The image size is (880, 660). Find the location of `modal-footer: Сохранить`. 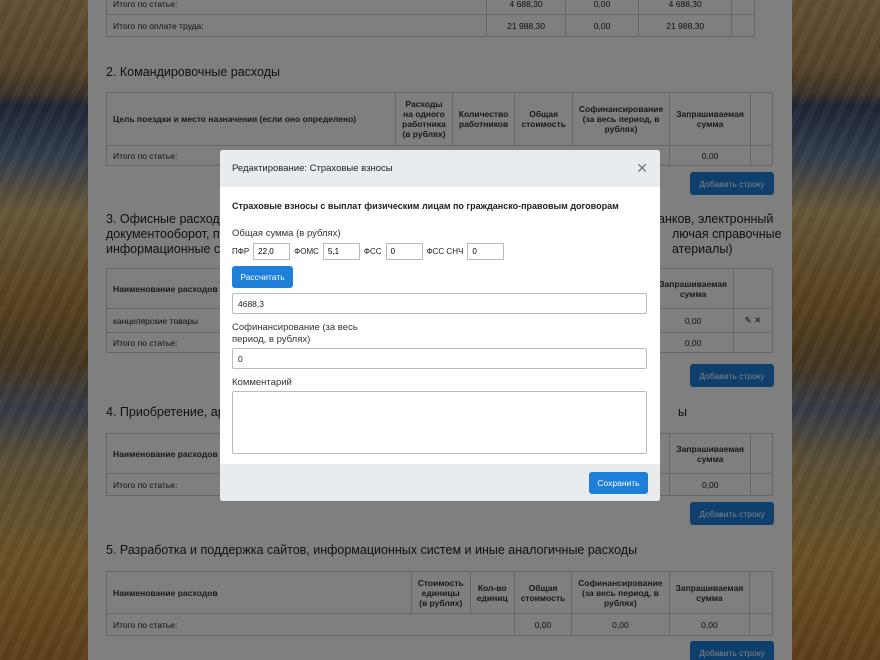

modal-footer: Сохранить is located at coordinates (440, 482).